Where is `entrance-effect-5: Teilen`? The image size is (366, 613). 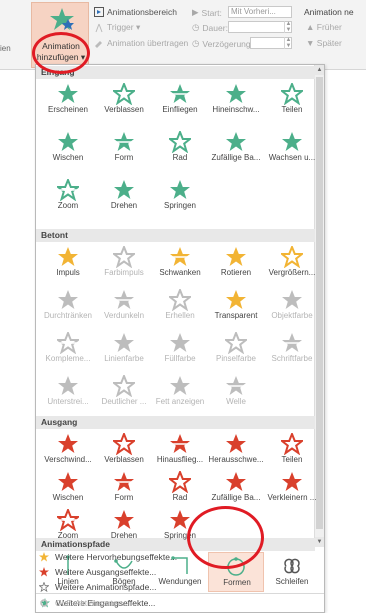 entrance-effect-5: Teilen is located at coordinates (292, 100).